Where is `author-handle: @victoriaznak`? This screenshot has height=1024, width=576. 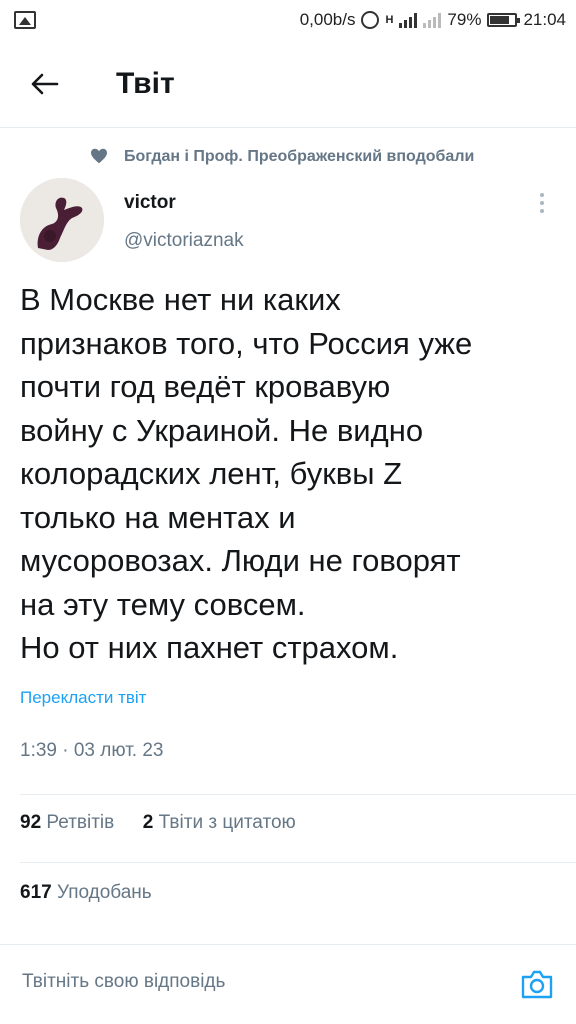
author-handle: @victoriaznak is located at coordinates (184, 241).